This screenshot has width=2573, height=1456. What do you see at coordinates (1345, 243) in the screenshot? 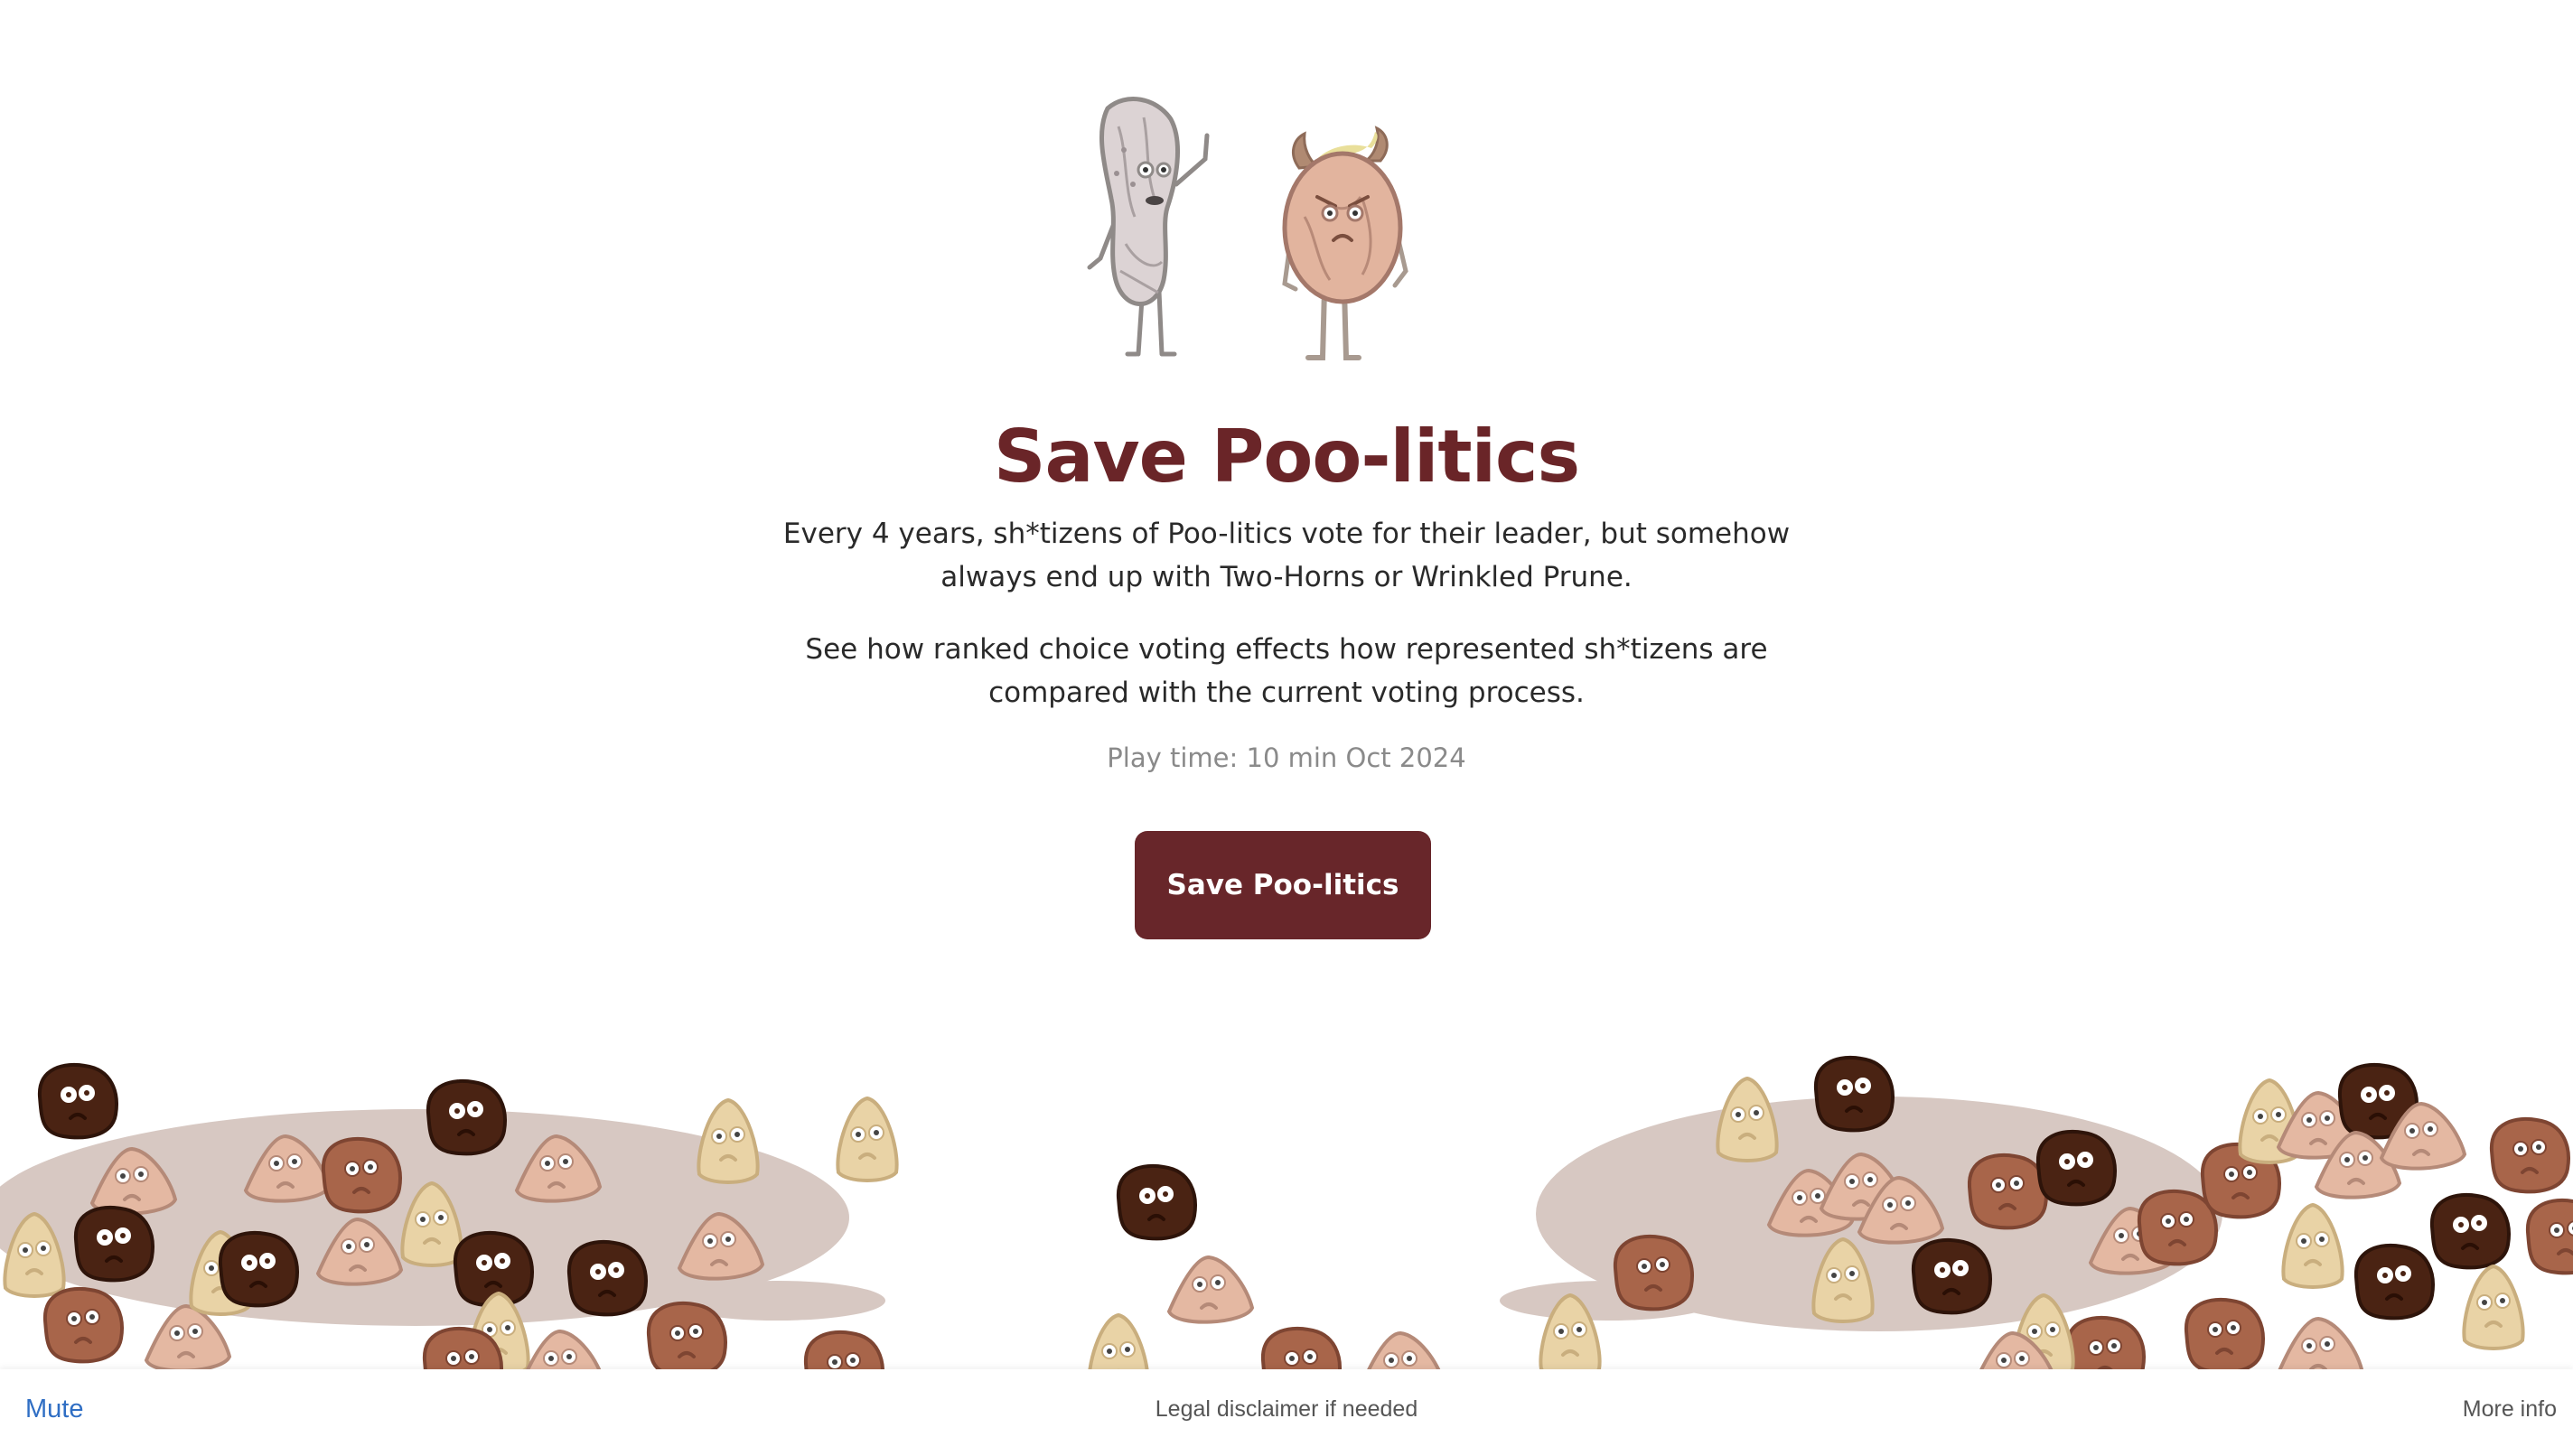
I see `two-horns-character` at bounding box center [1345, 243].